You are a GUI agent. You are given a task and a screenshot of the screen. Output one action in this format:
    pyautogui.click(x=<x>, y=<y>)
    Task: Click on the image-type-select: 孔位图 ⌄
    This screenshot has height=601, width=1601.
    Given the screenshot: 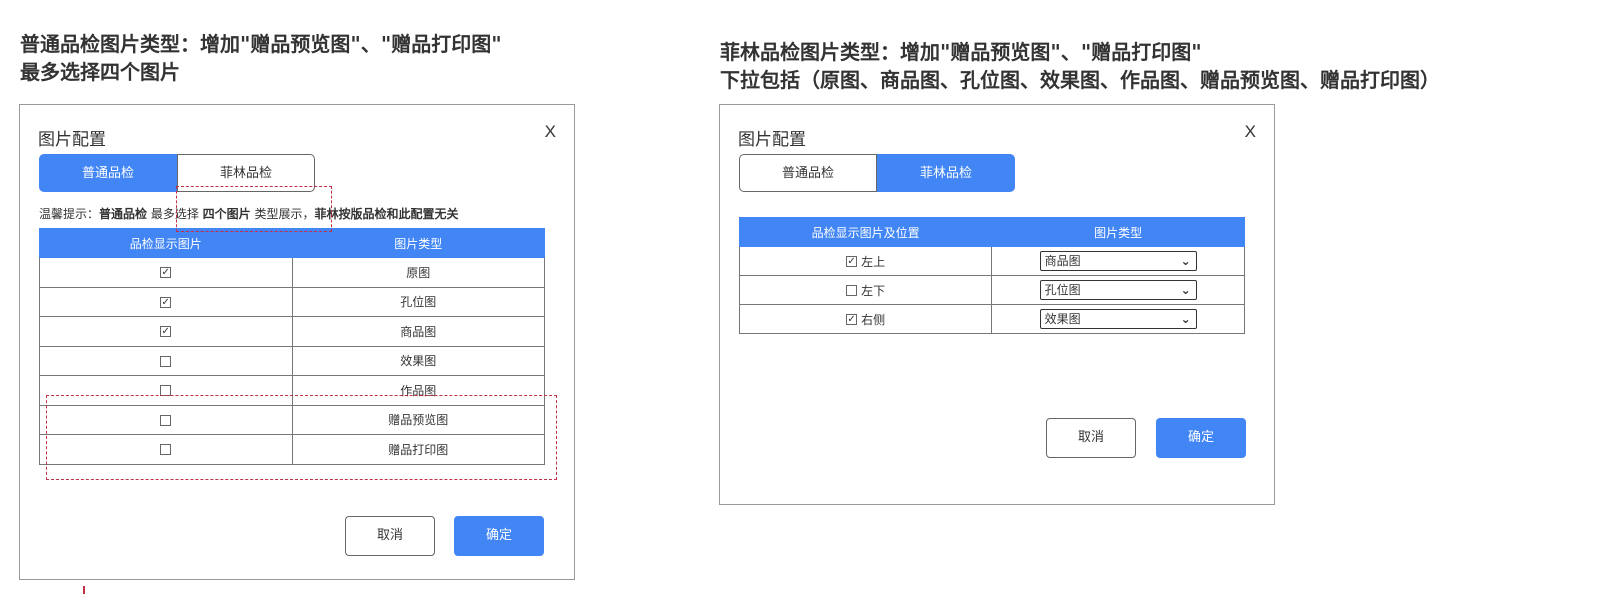 What is the action you would take?
    pyautogui.click(x=1118, y=290)
    